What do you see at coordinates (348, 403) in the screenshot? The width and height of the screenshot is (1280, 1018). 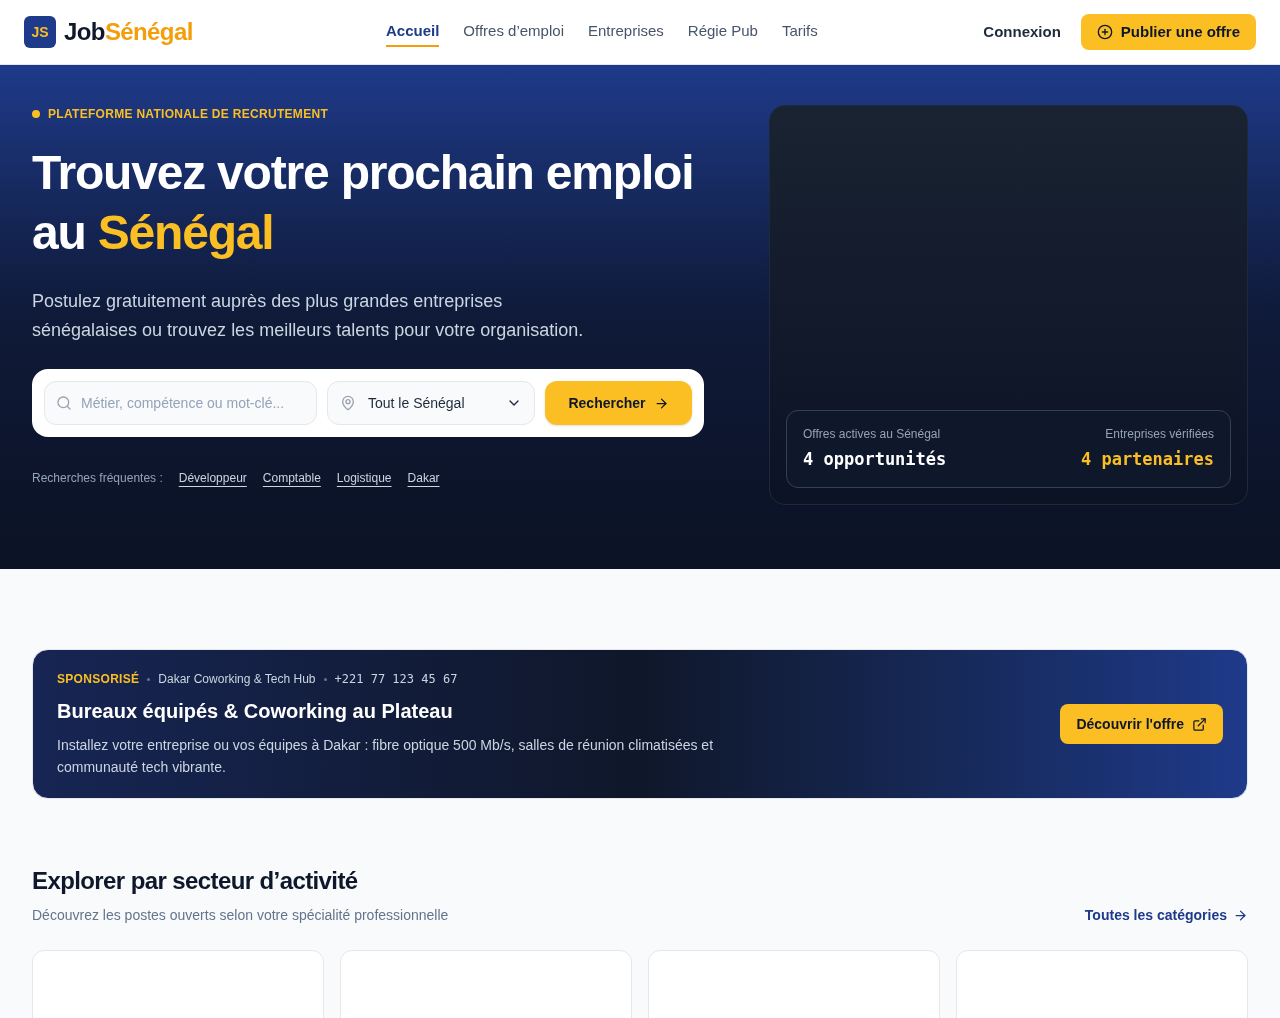 I see `pin-icon` at bounding box center [348, 403].